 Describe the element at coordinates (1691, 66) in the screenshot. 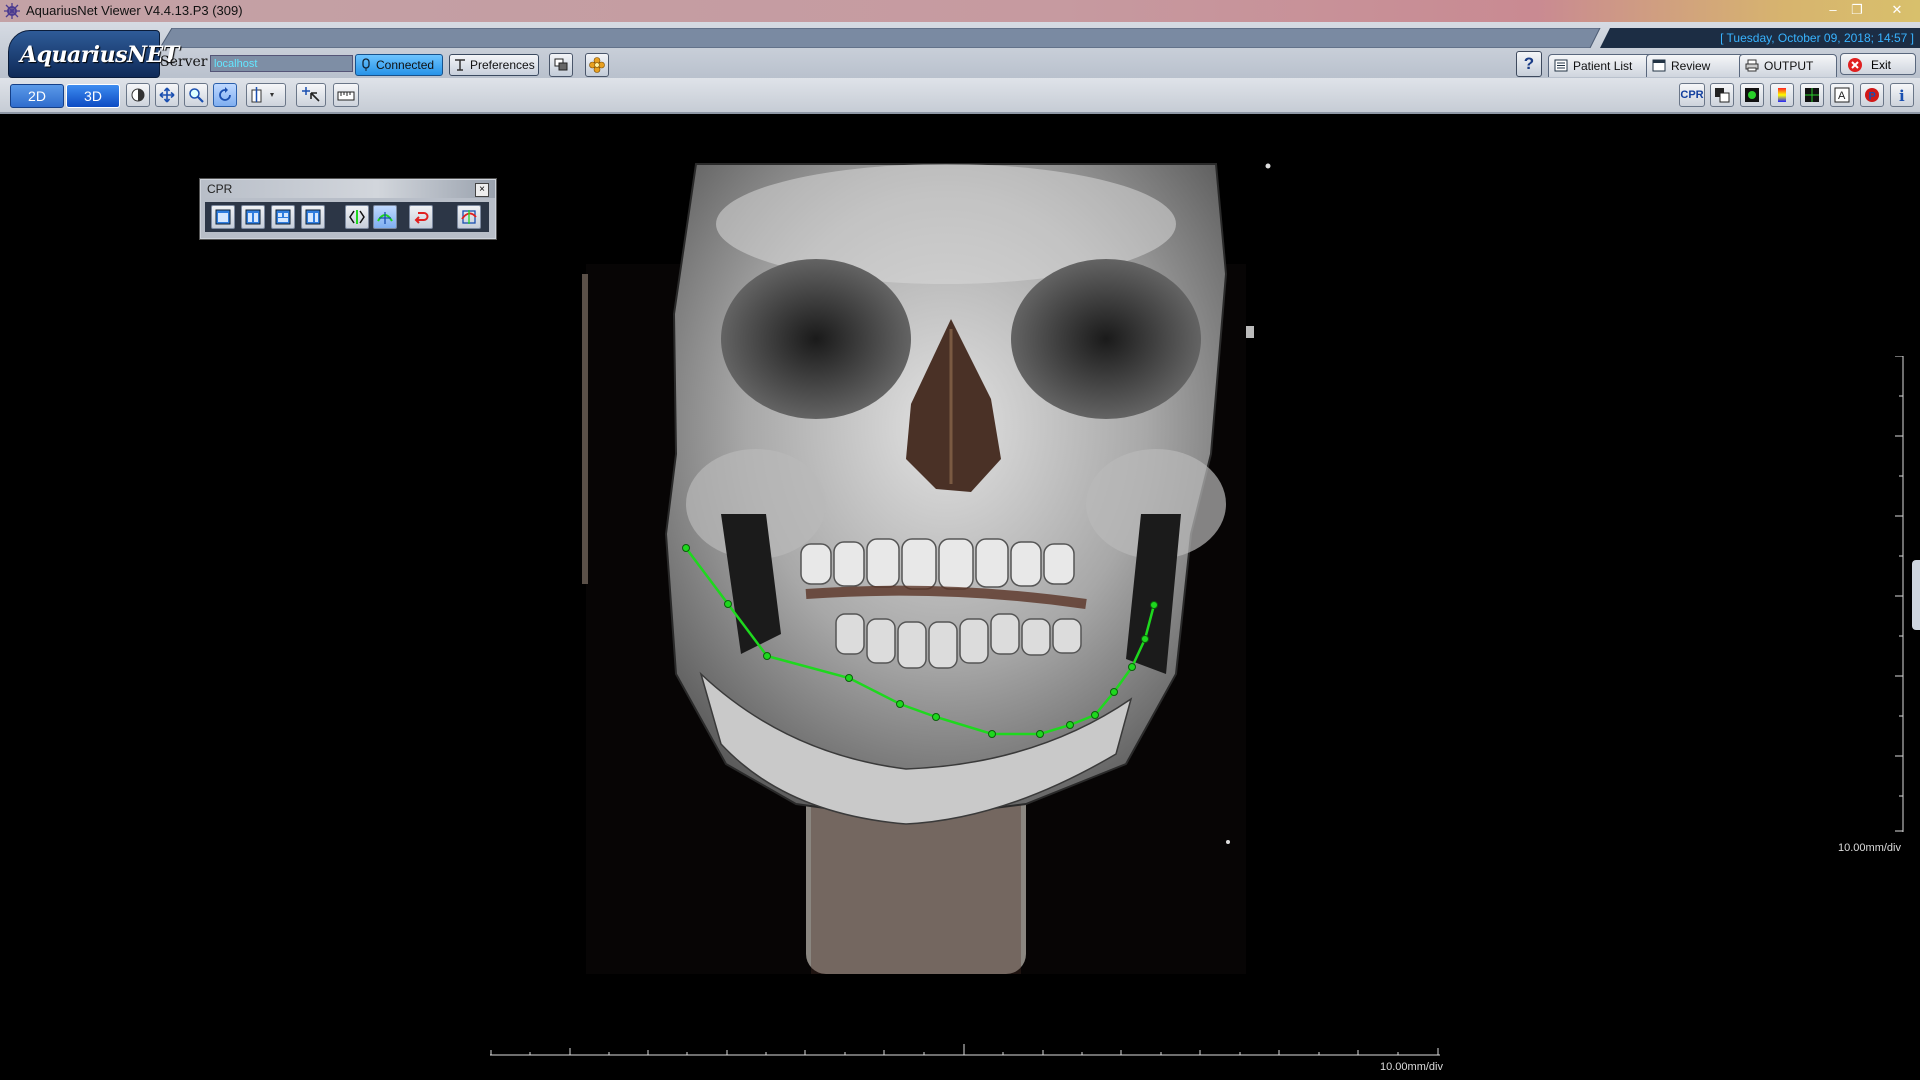

I see `tab-label: Review` at that location.